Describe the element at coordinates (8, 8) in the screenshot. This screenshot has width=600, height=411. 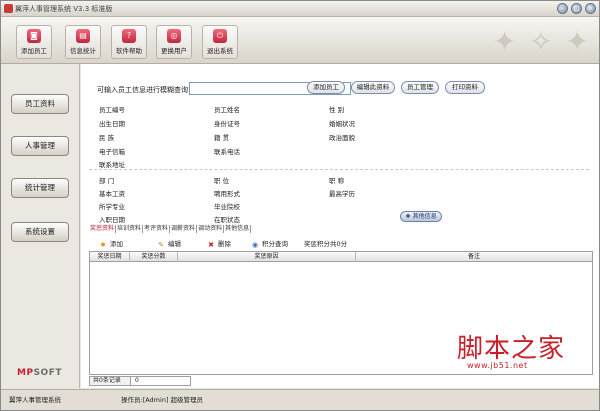
I see `app-icon` at that location.